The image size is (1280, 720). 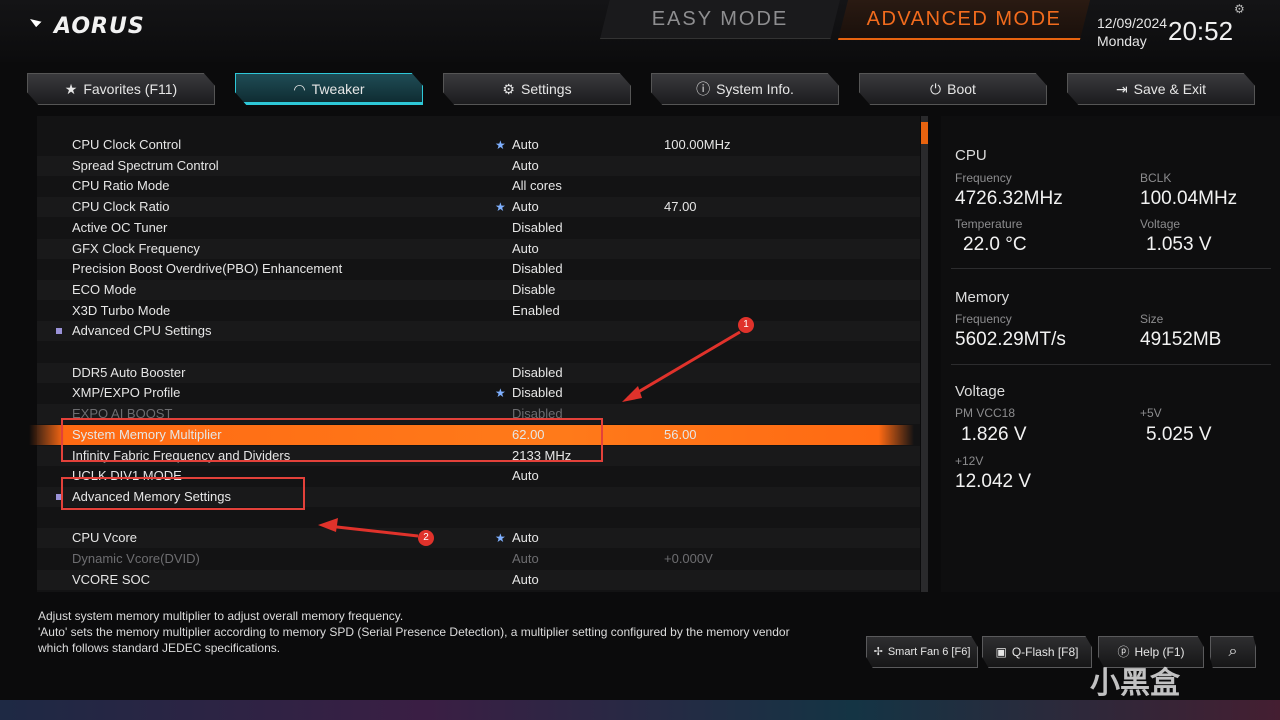 I want to click on cpu-voltage-label: Voltage, so click(x=1160, y=224).